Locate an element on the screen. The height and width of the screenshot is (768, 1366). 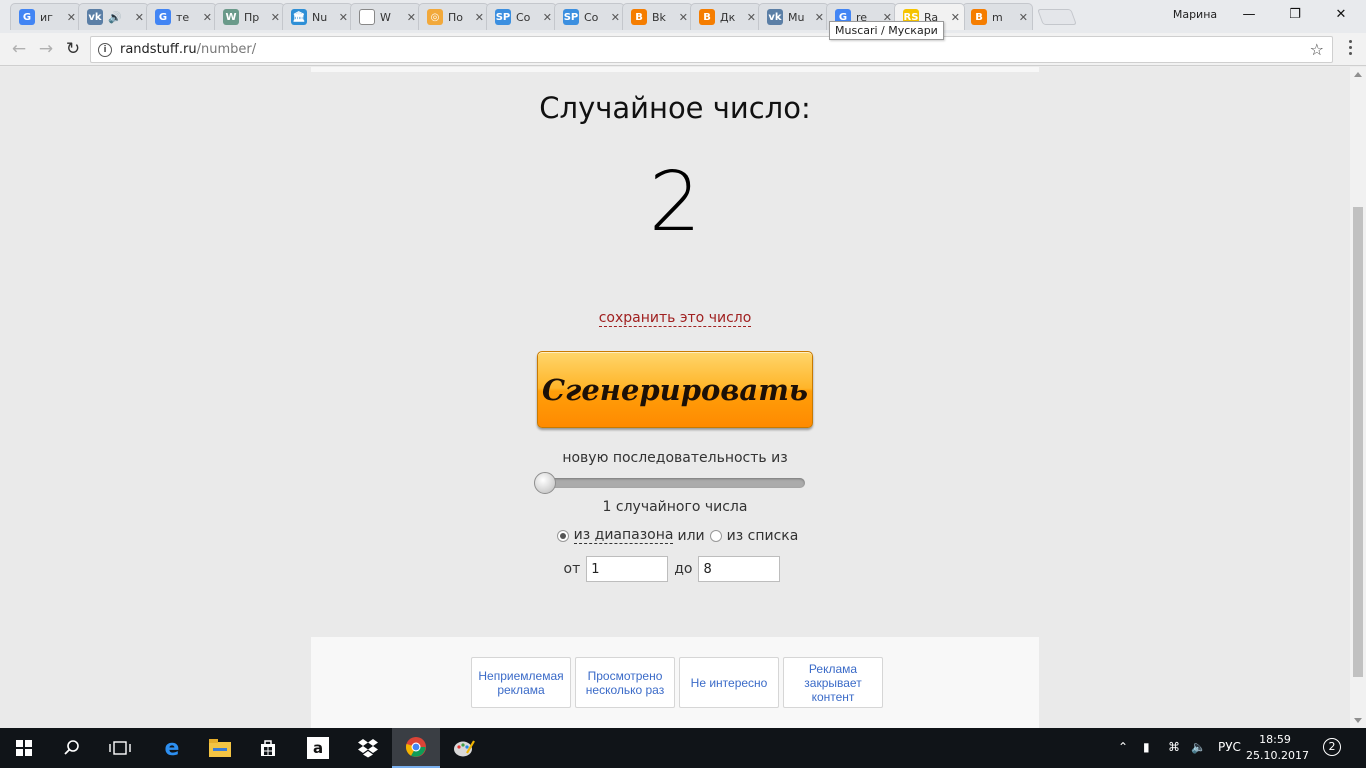
tab-title: Вk is located at coordinates (659, 17).